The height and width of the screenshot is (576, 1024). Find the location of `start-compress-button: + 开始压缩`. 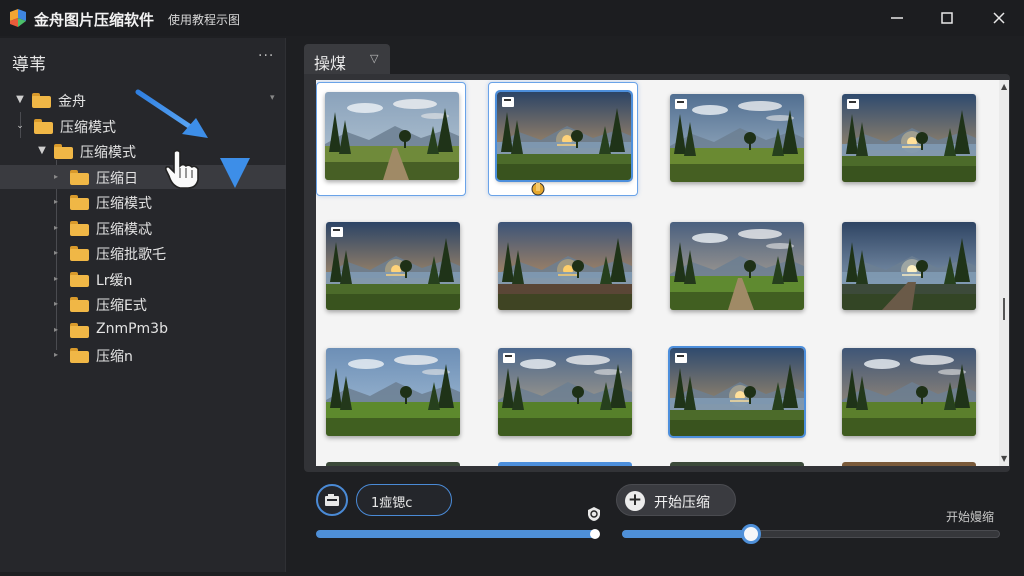

start-compress-button: + 开始压缩 is located at coordinates (676, 500).